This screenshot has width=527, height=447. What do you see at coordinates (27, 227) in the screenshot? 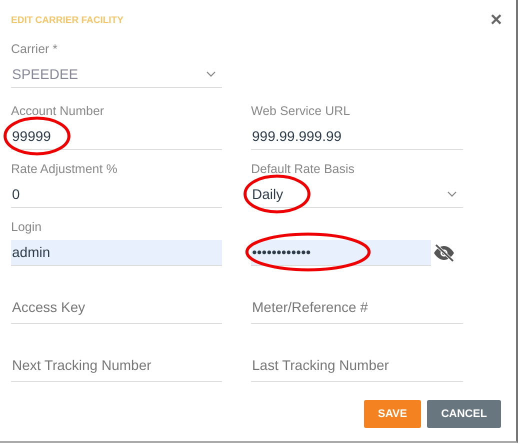
I see `field-label: Login` at bounding box center [27, 227].